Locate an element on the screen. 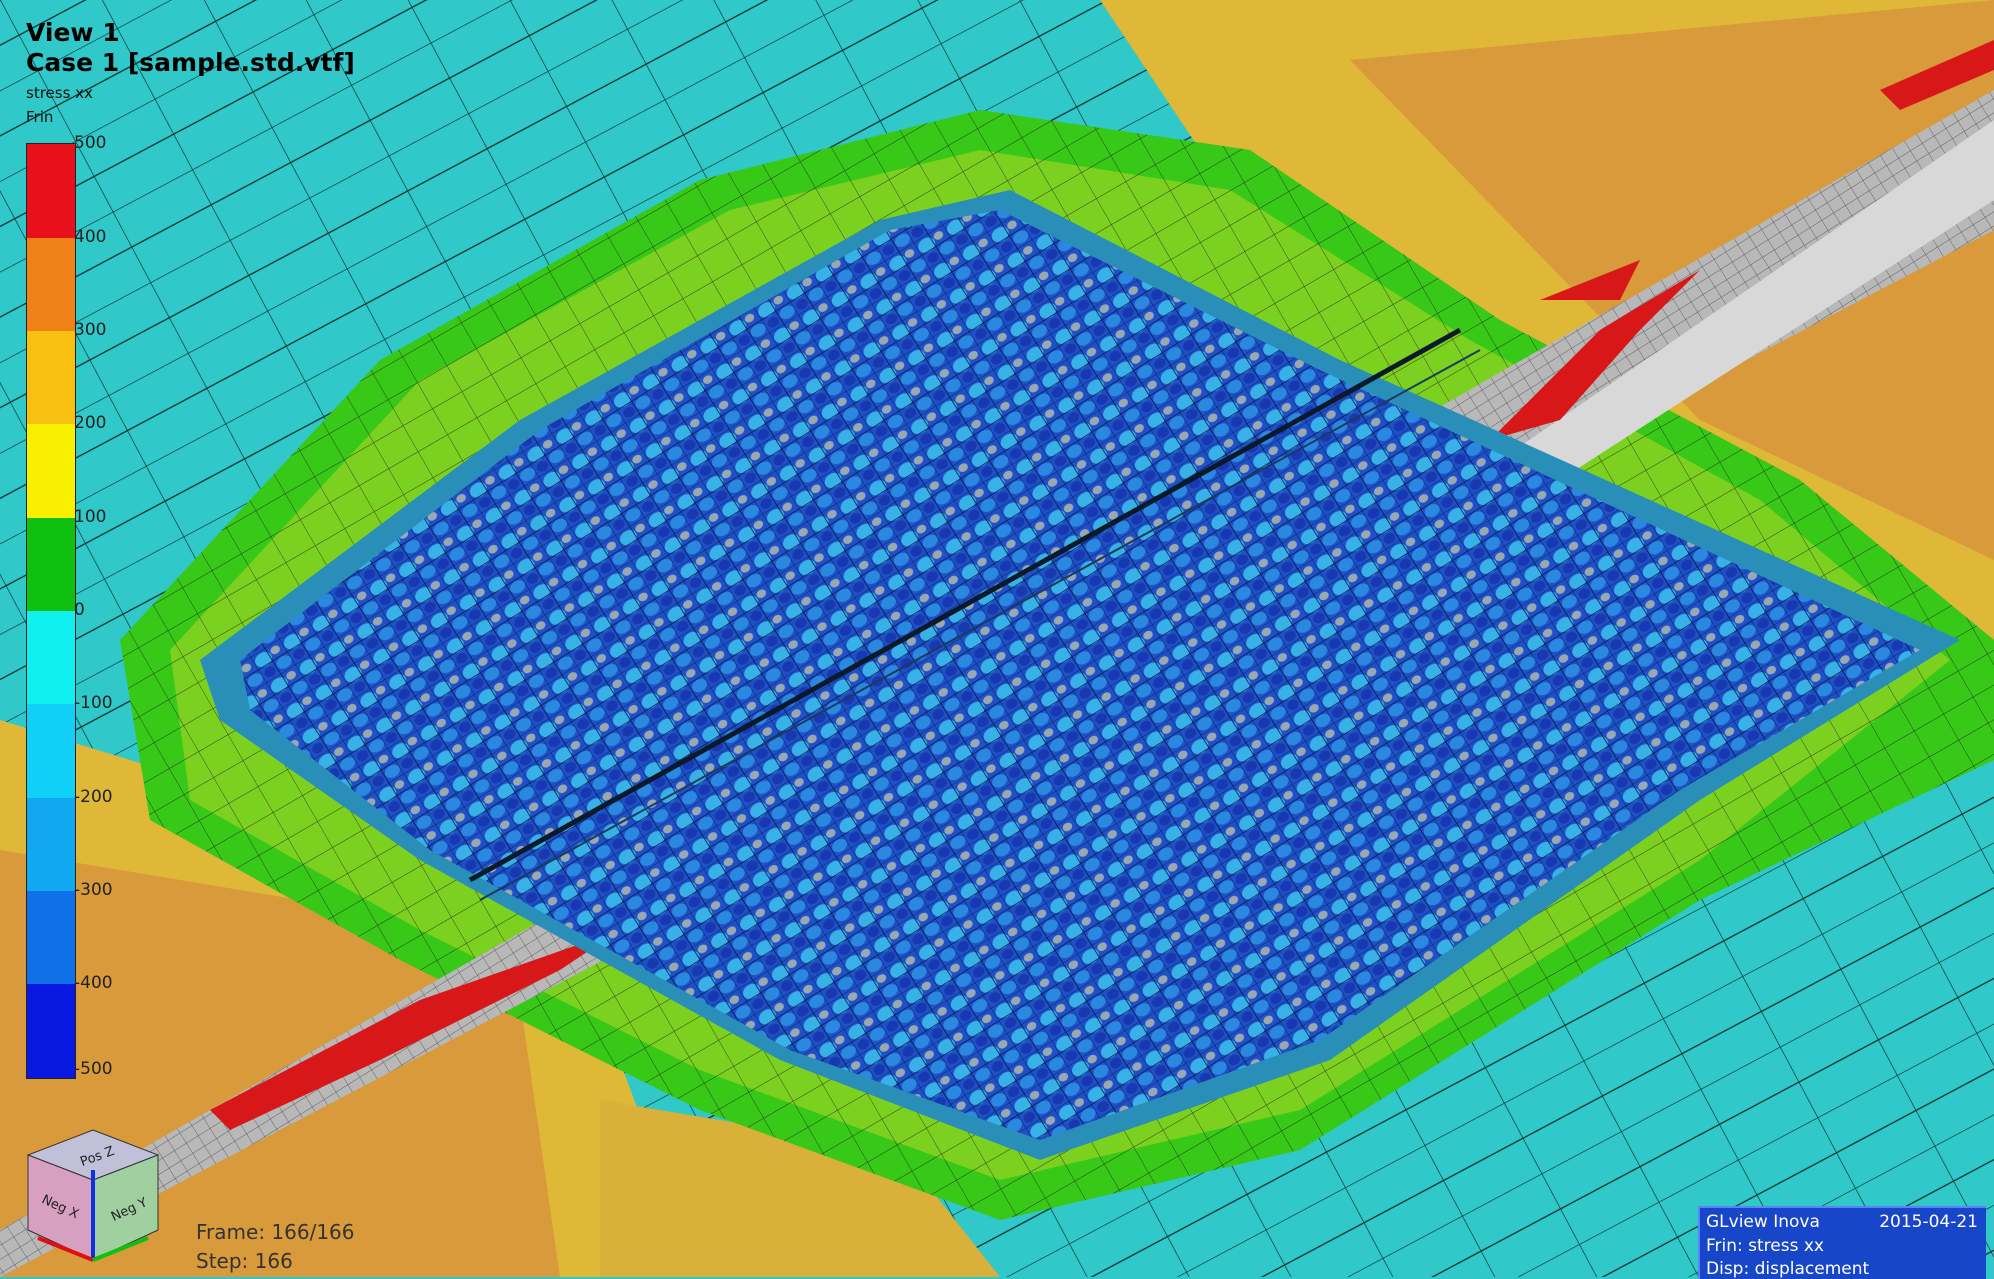 This screenshot has height=1279, width=1994. legend-tick: -100 is located at coordinates (93, 703).